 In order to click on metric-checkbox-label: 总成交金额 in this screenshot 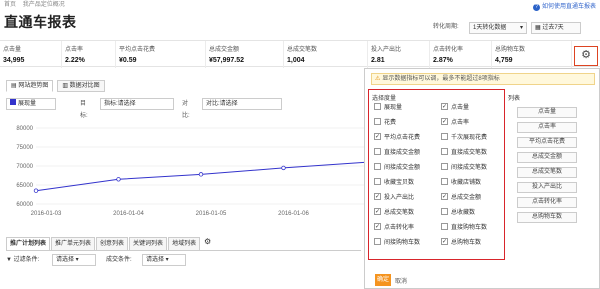, I will do `click(466, 198)`.